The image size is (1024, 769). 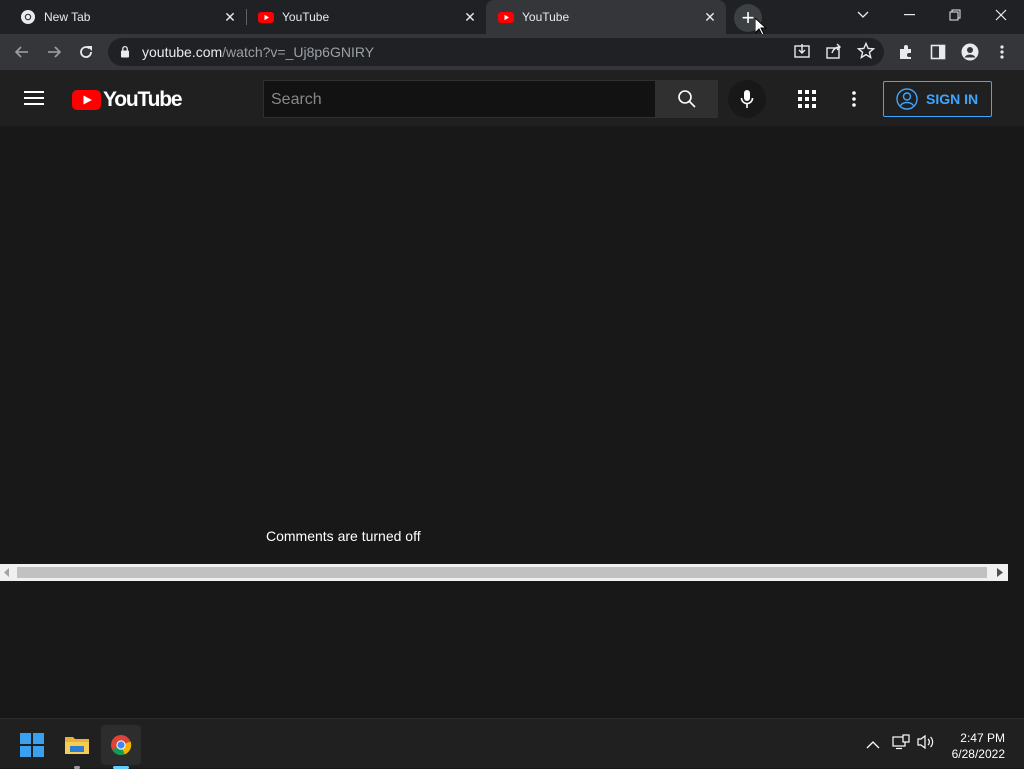 I want to click on minimize-icon, so click(x=909, y=15).